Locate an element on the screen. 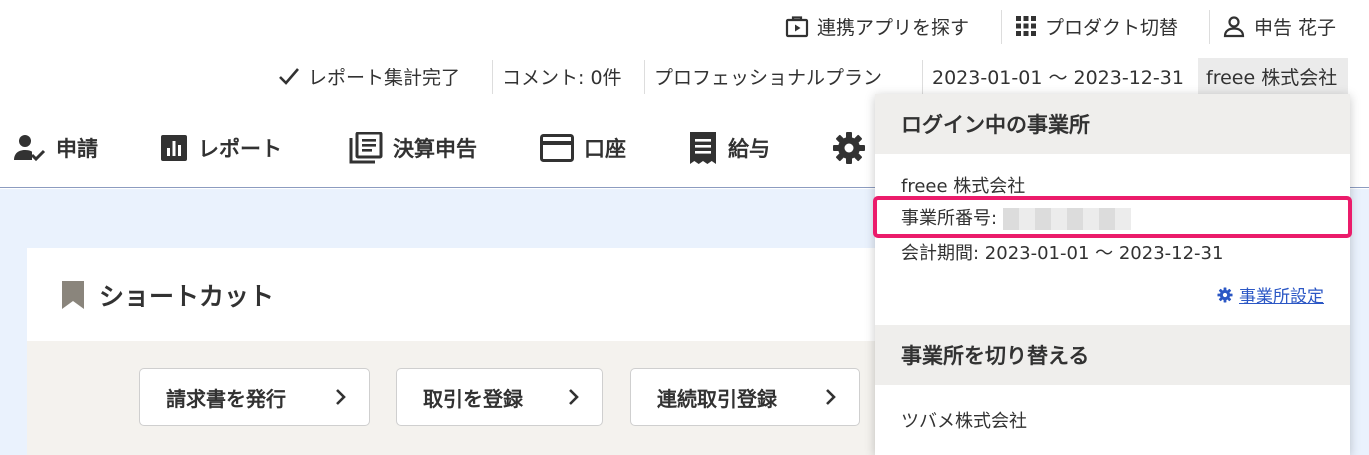  switch-company-header: 事業所を切り替える is located at coordinates (1112, 355).